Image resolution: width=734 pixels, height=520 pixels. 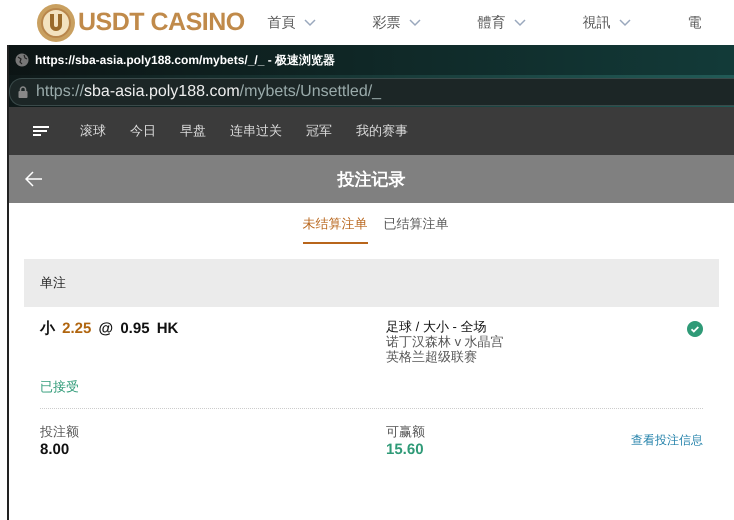 I want to click on bet-selection: 小 2.25 @ 0.95 HK, so click(x=110, y=328).